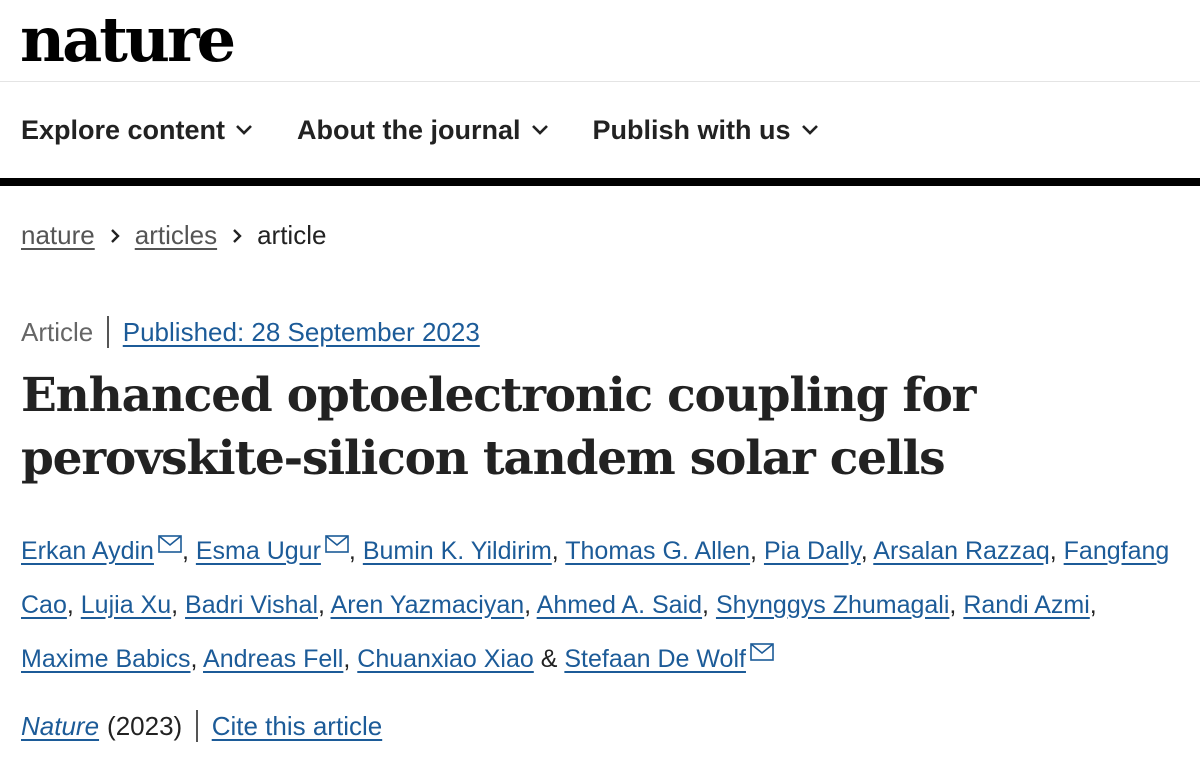 This screenshot has height=763, width=1200. I want to click on author-link: Thomas G. Allen, so click(657, 551).